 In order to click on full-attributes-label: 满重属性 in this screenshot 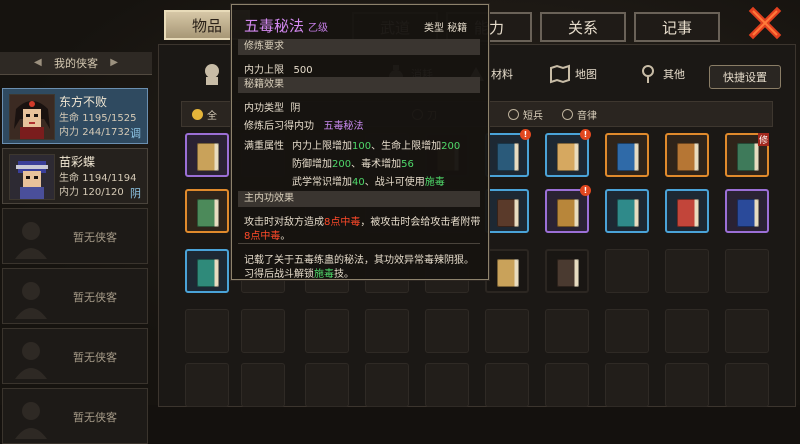, I will do `click(264, 146)`.